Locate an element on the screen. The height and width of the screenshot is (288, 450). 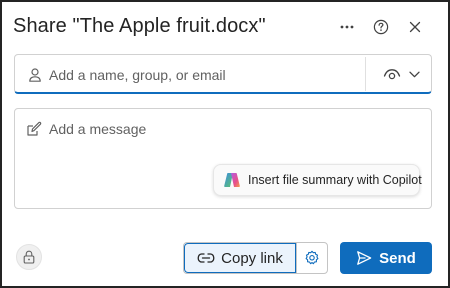
dismiss-icon is located at coordinates (415, 27).